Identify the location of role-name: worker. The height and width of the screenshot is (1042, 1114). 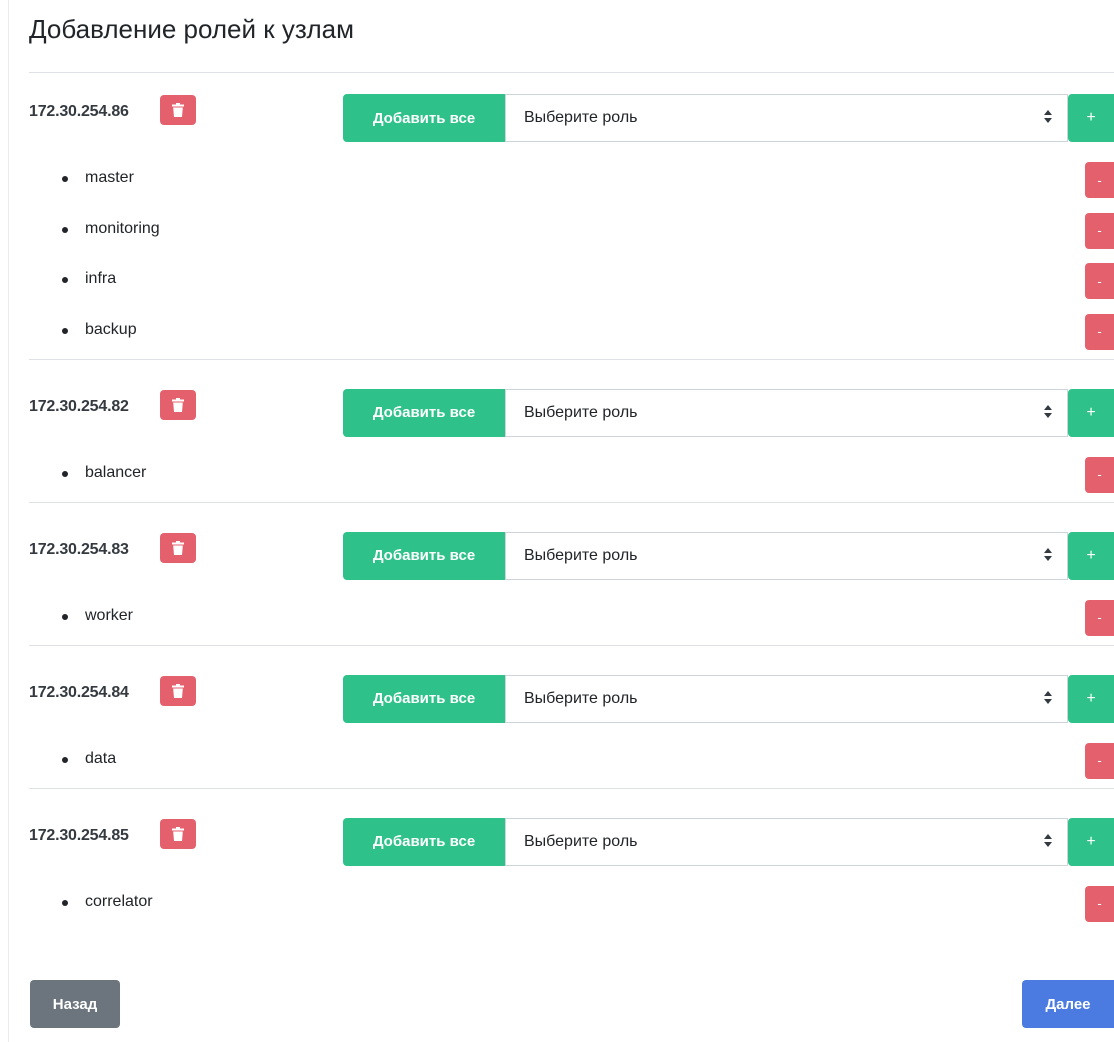
(109, 615).